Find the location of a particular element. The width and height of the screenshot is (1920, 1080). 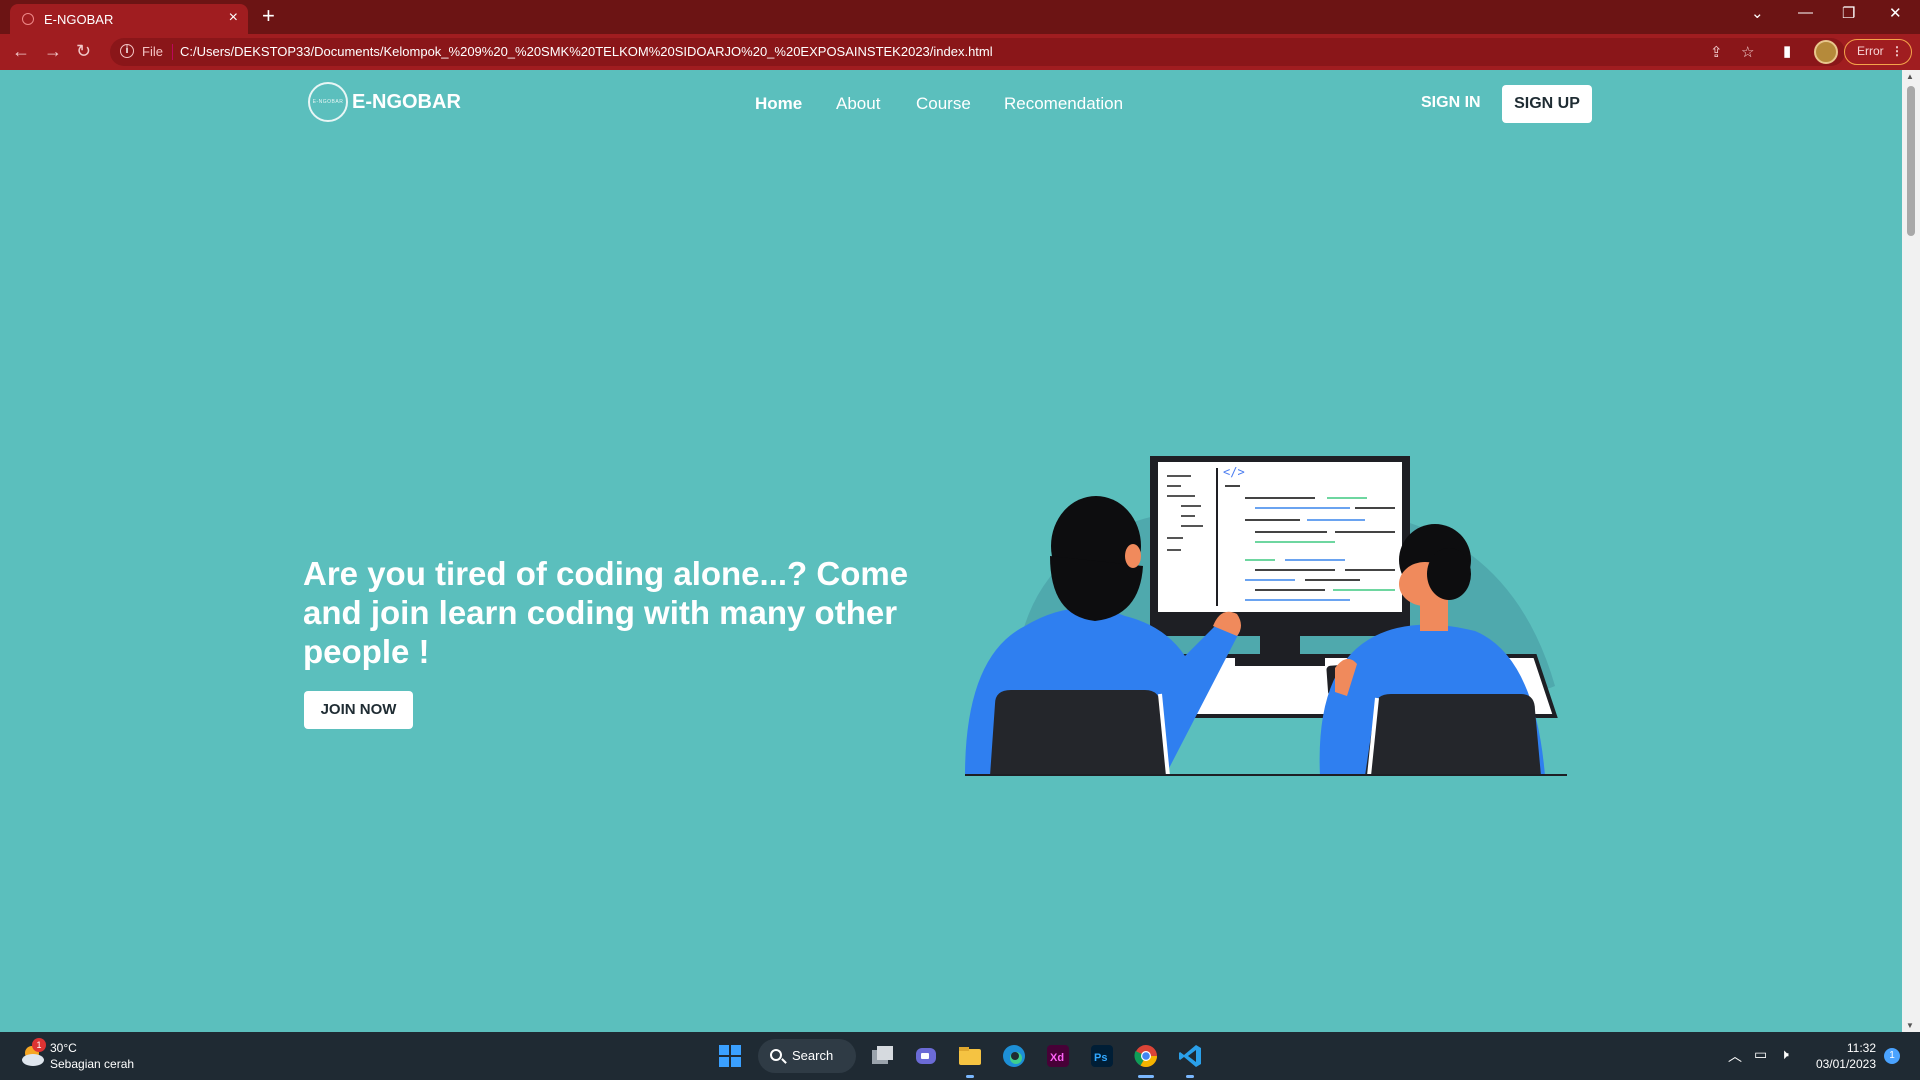

tab-search-chevron-icon: ⌄ is located at coordinates (1757, 13).